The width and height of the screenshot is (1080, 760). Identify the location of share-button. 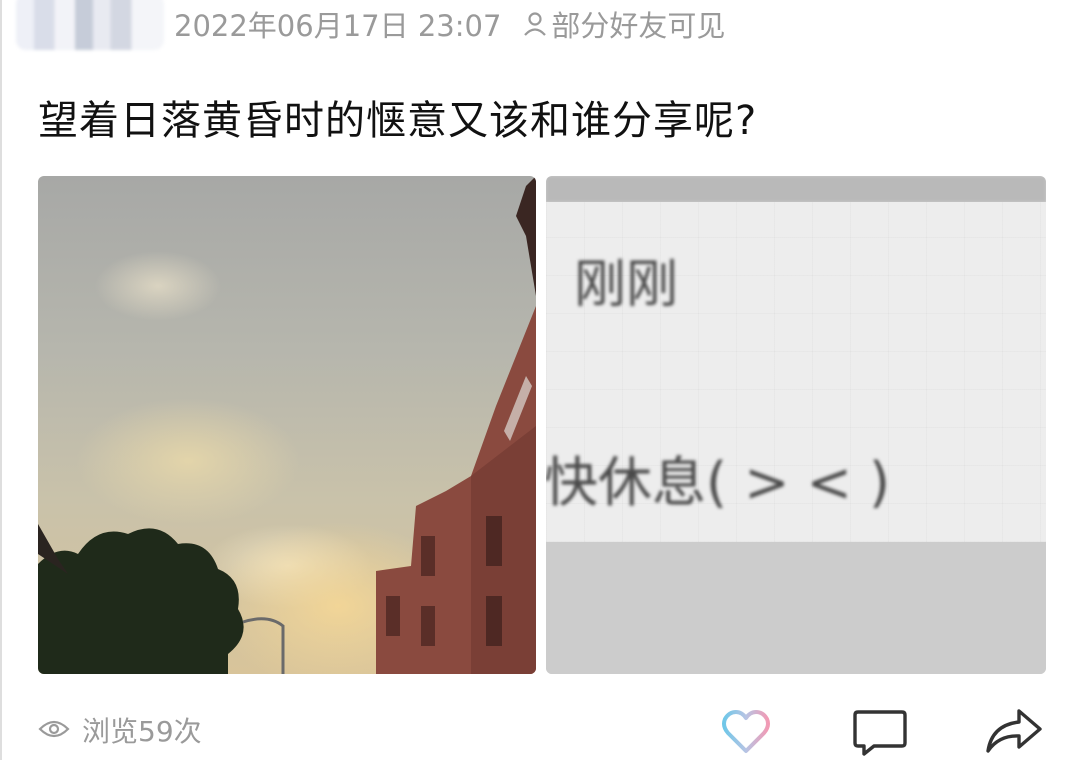
(1014, 732).